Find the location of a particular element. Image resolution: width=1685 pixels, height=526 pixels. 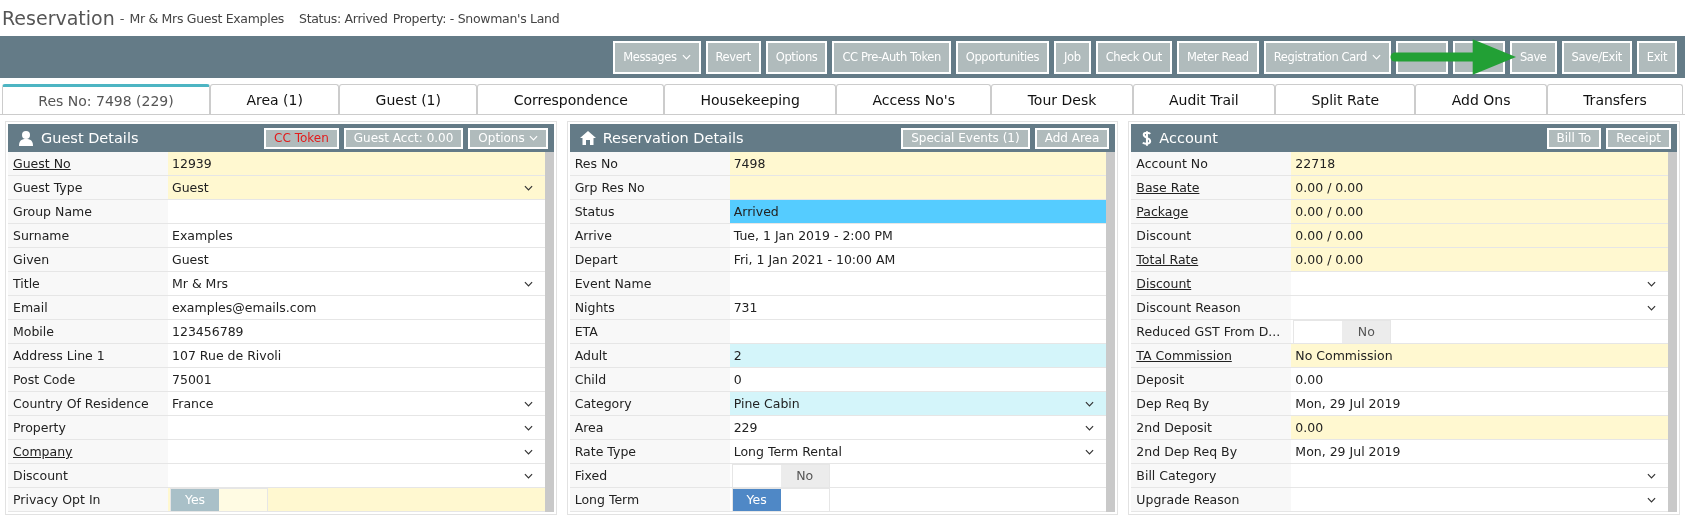

tab: Correspondence is located at coordinates (571, 99).